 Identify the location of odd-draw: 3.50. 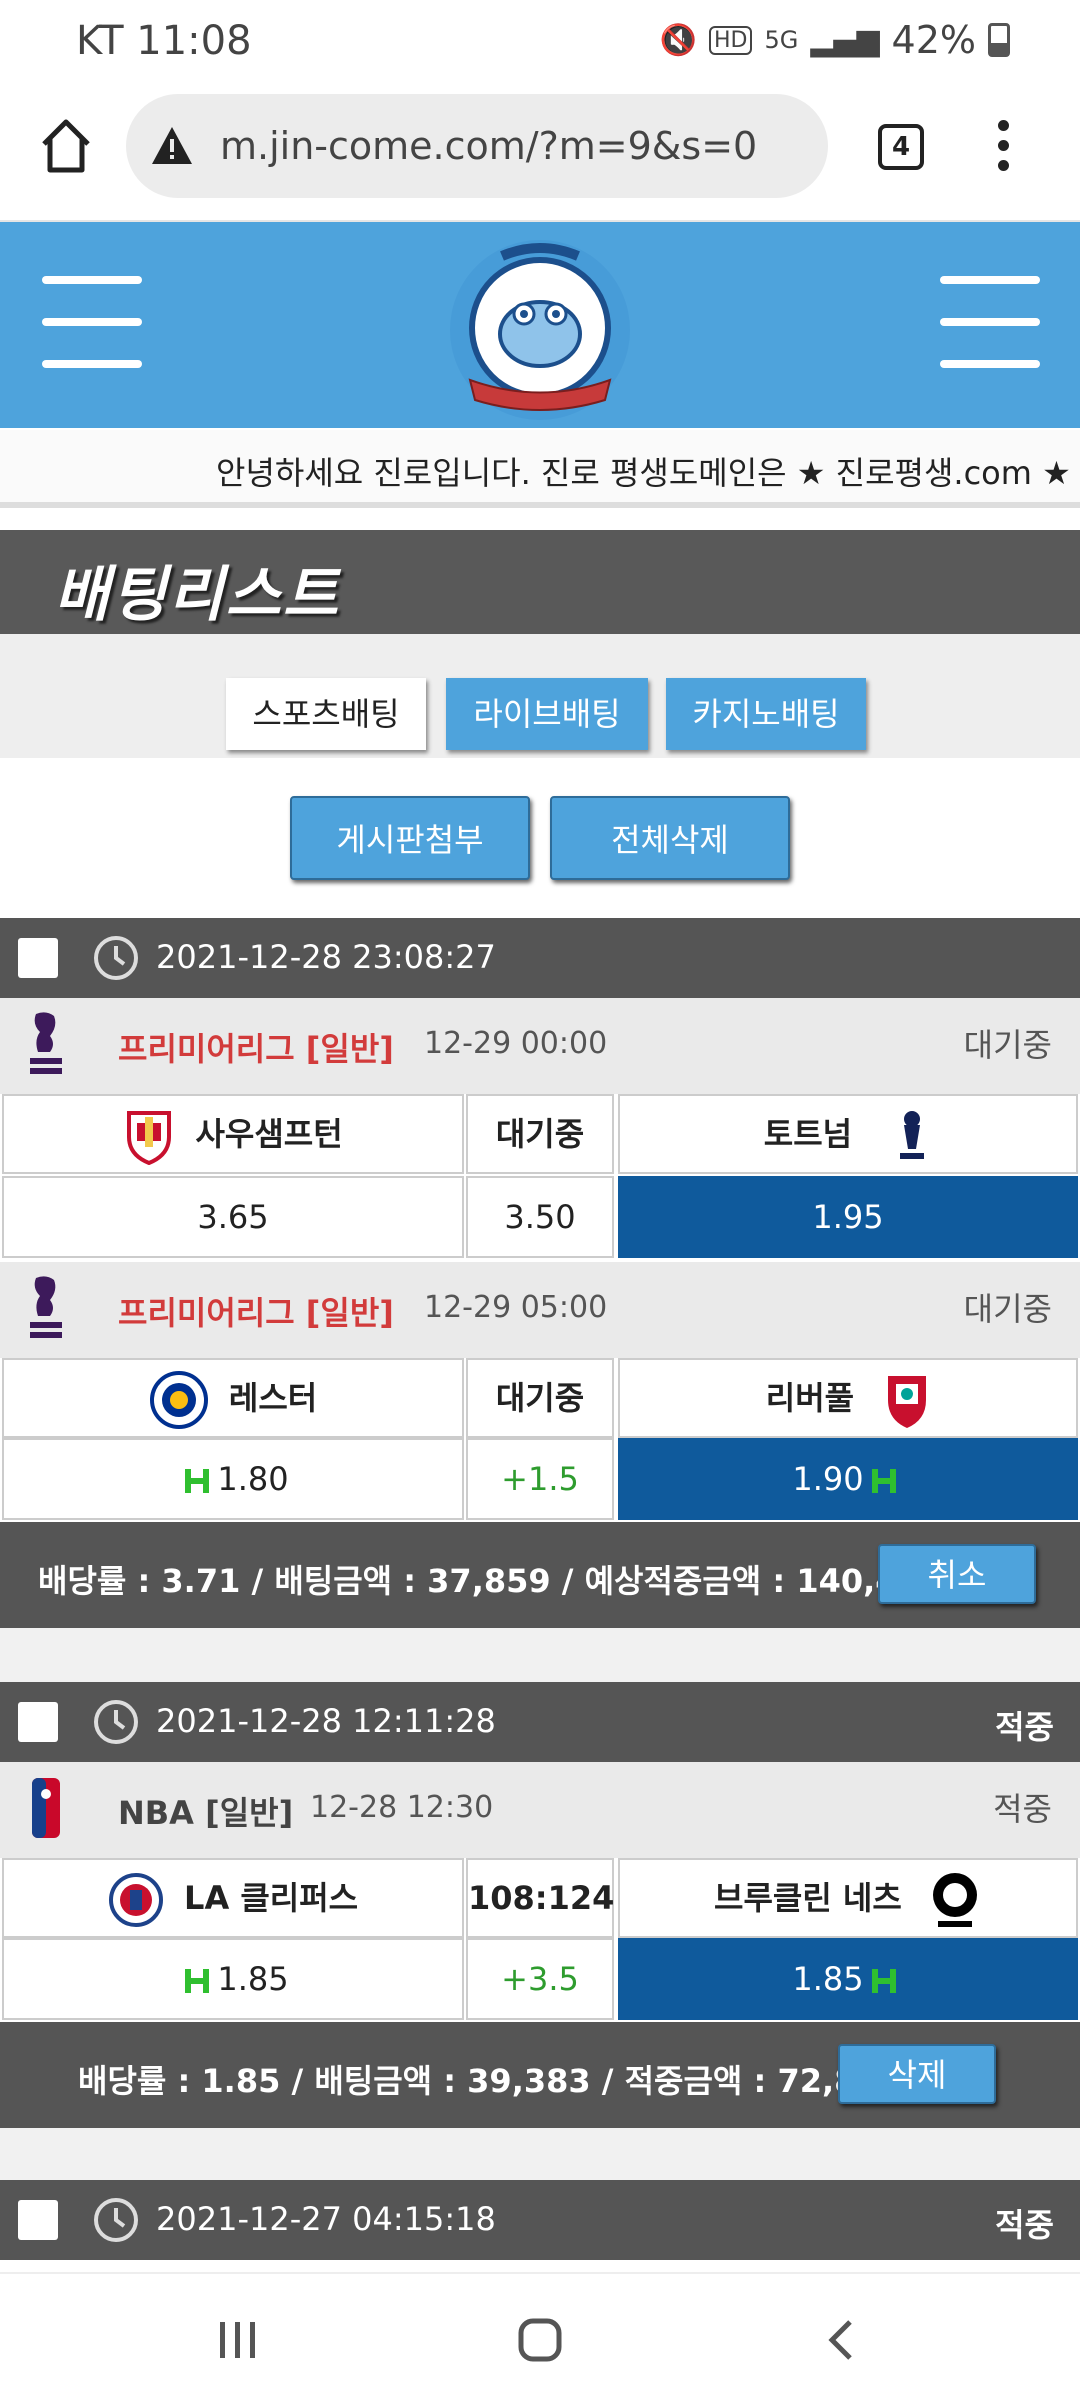
(540, 1217).